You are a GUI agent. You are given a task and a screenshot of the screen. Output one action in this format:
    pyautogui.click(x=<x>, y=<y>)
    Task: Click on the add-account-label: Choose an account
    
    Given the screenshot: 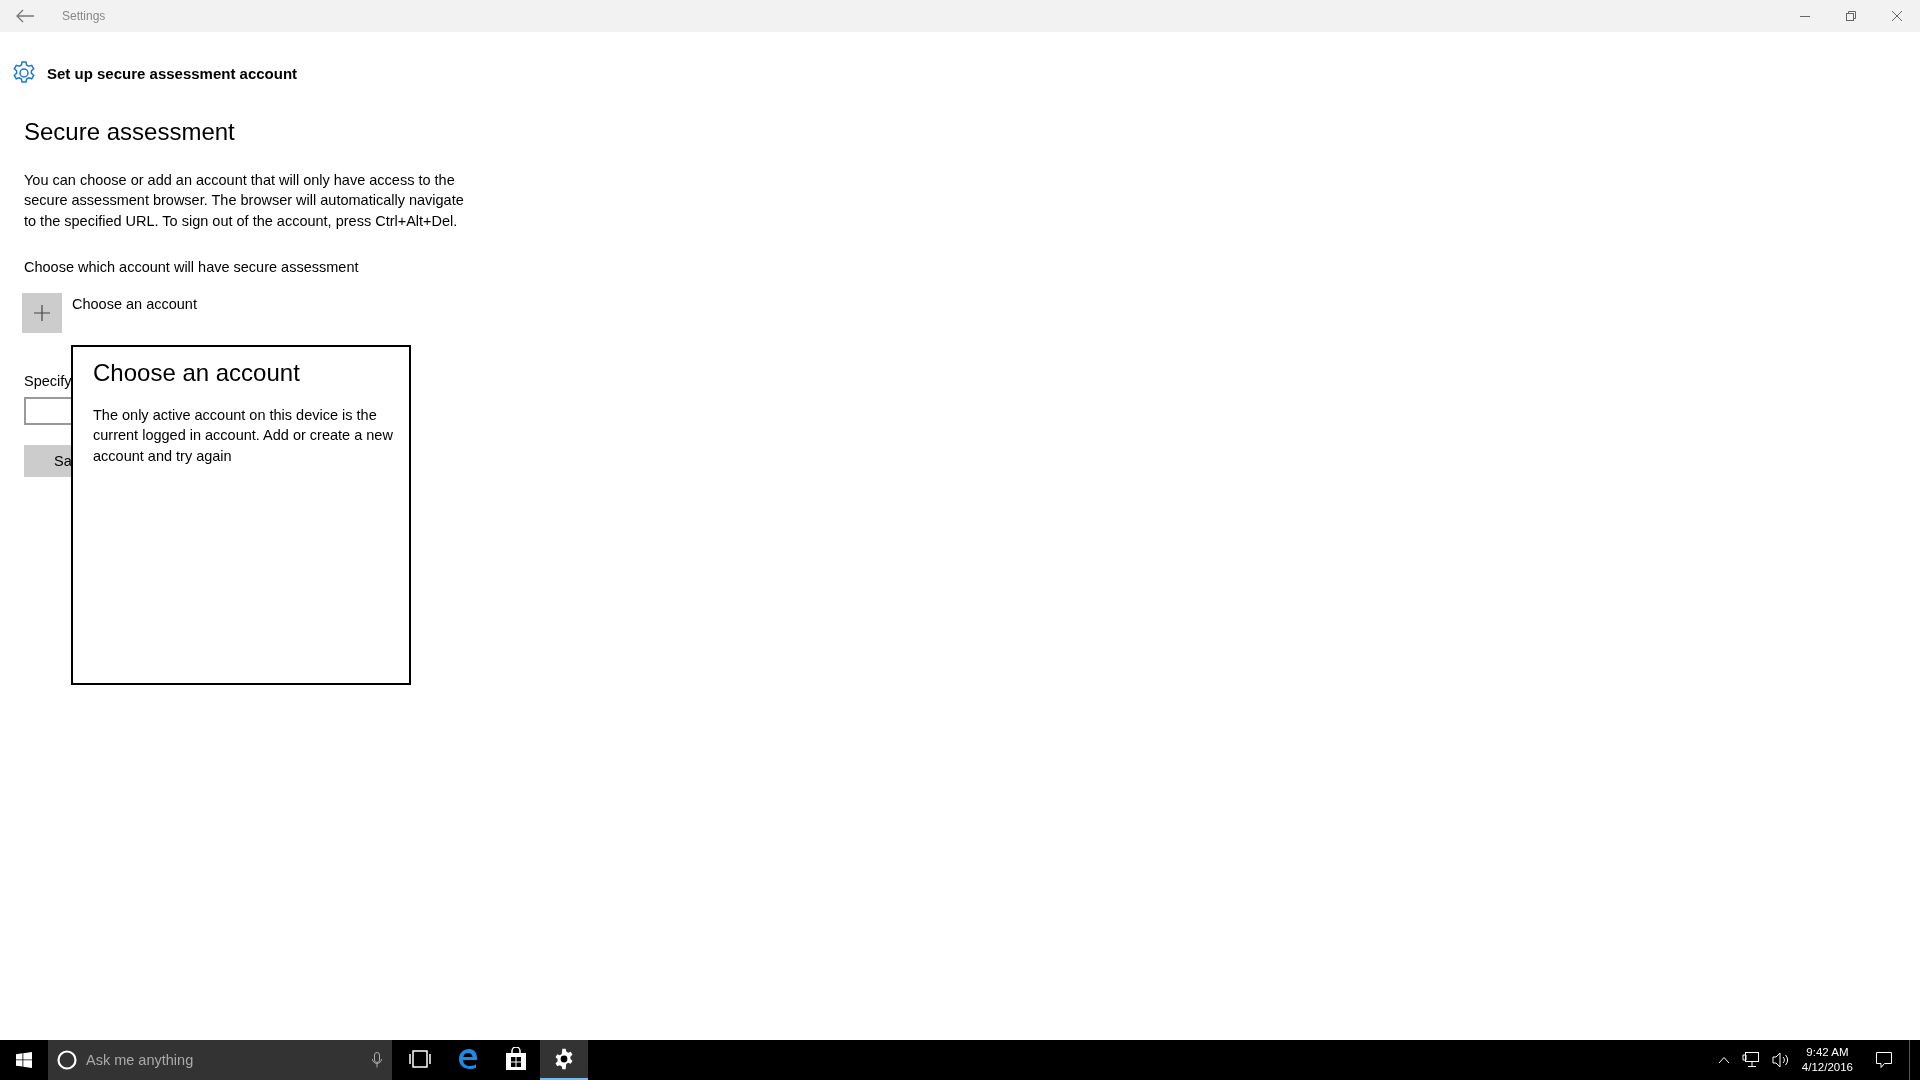 What is the action you would take?
    pyautogui.click(x=134, y=314)
    